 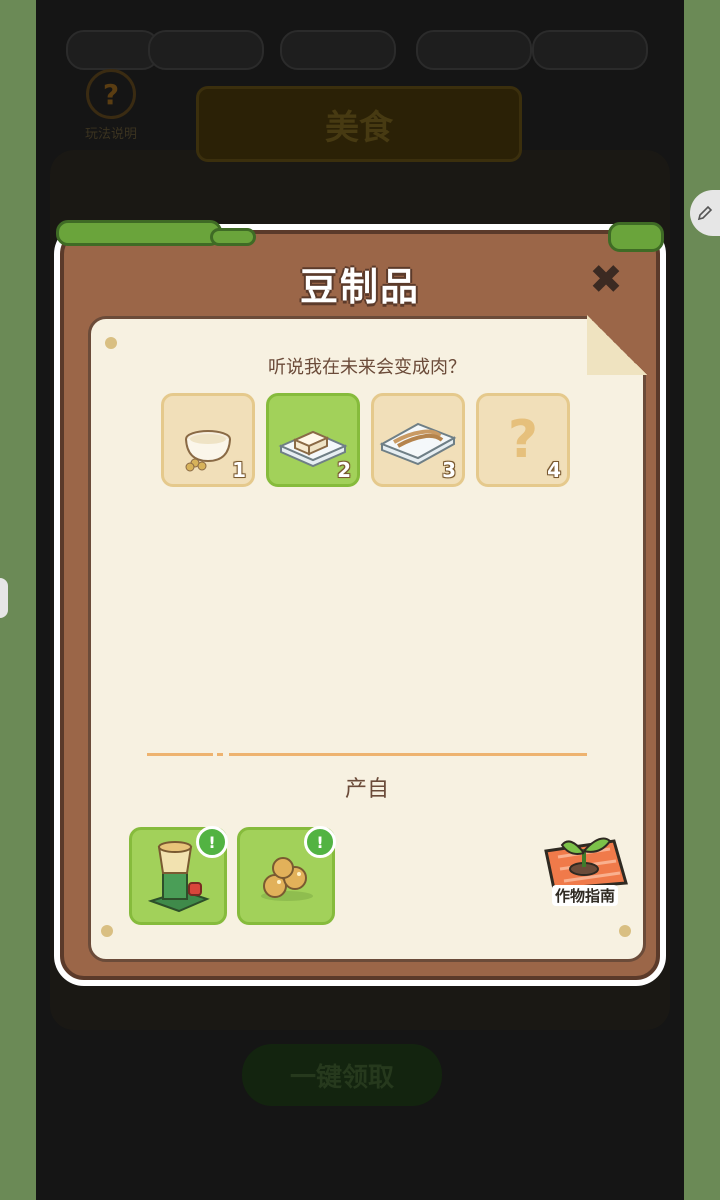 What do you see at coordinates (111, 94) in the screenshot?
I see `question-icon: ?` at bounding box center [111, 94].